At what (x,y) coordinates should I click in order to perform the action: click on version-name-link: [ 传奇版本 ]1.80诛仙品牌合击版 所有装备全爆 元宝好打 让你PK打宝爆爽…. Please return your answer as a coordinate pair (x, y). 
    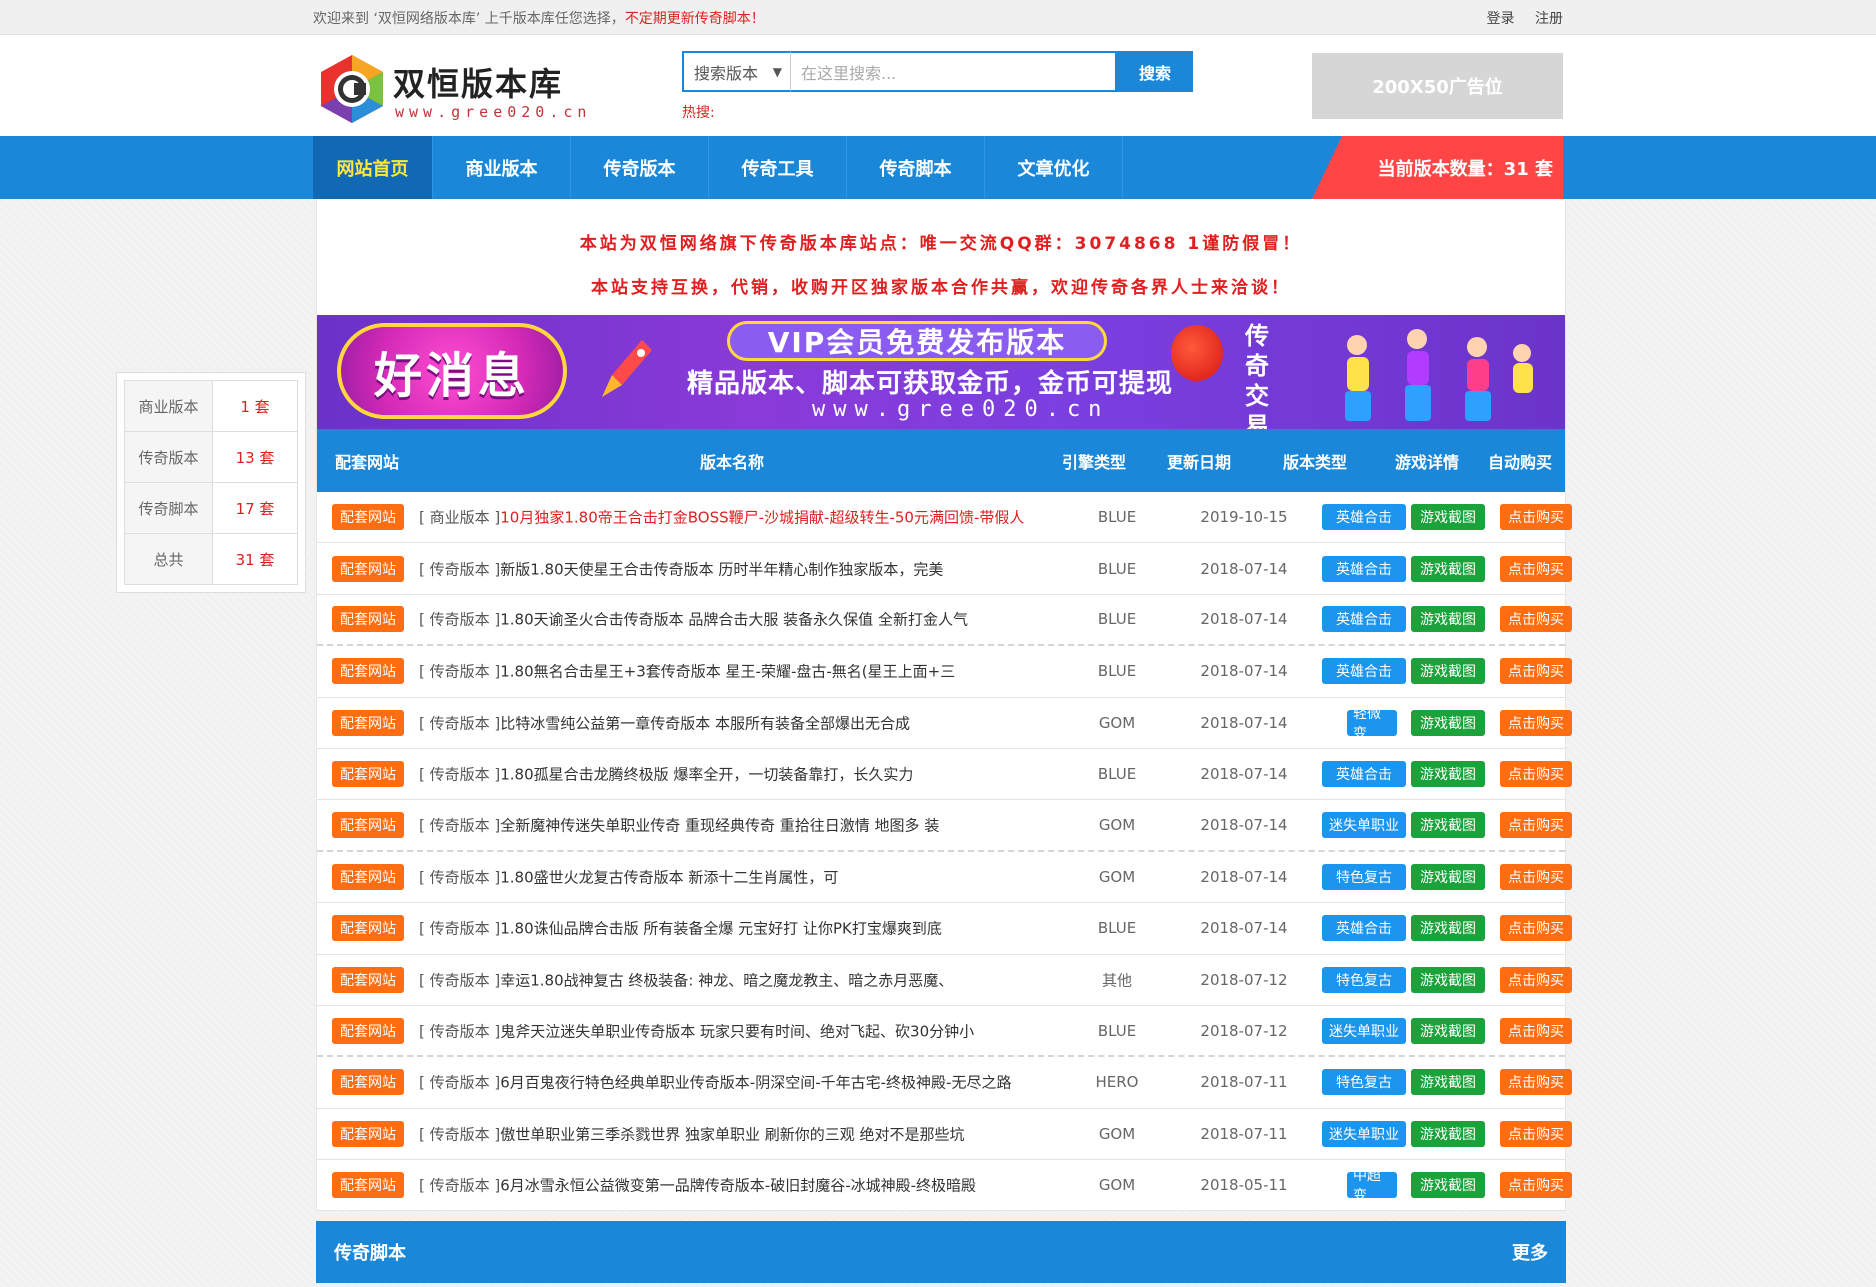
    Looking at the image, I should click on (734, 928).